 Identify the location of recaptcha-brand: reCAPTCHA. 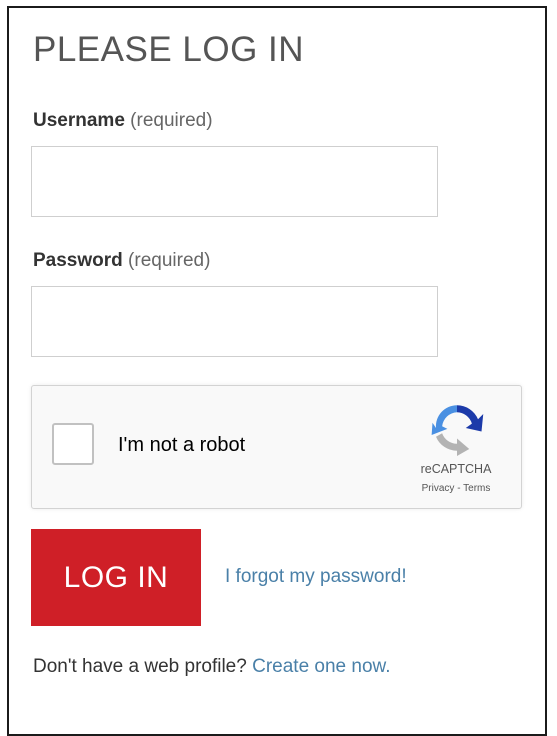
(456, 469).